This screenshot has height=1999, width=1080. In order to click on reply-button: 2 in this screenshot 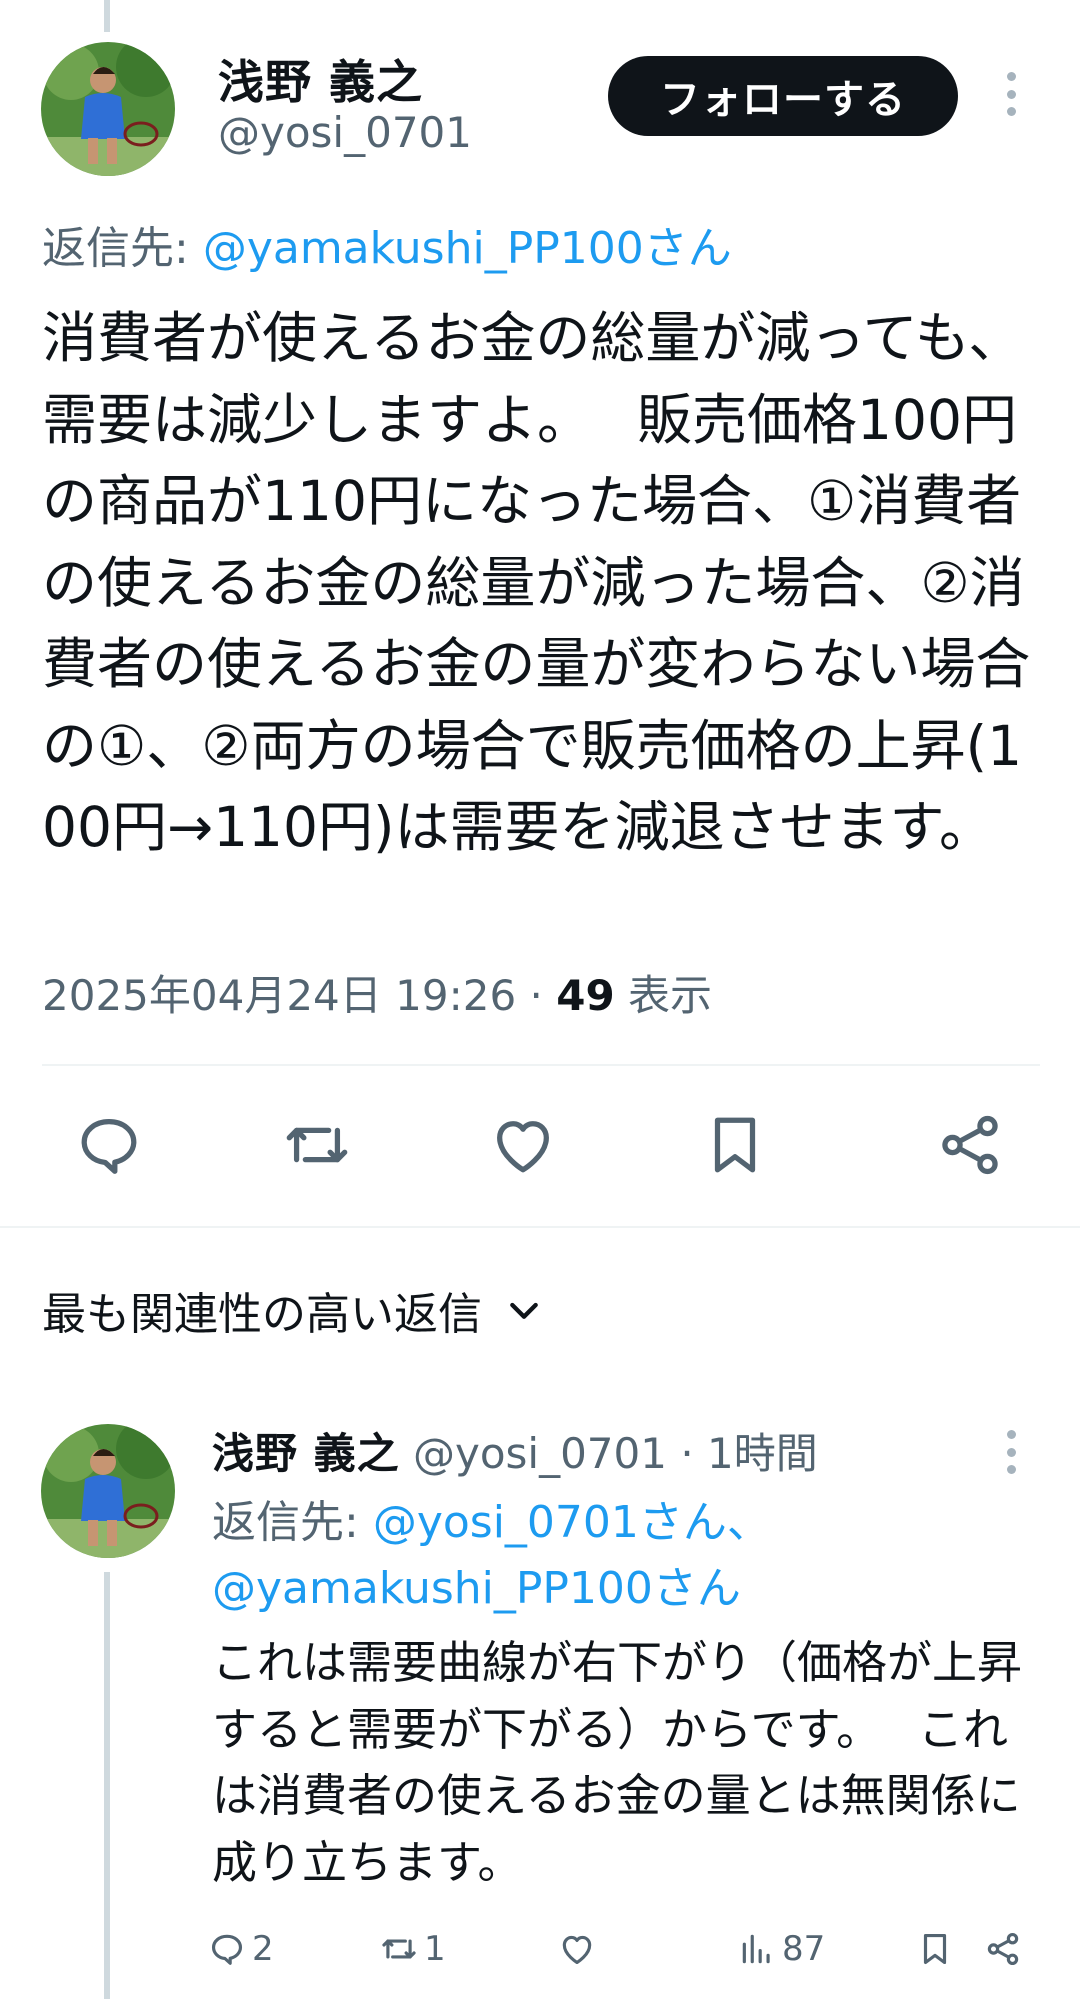, I will do `click(241, 1949)`.